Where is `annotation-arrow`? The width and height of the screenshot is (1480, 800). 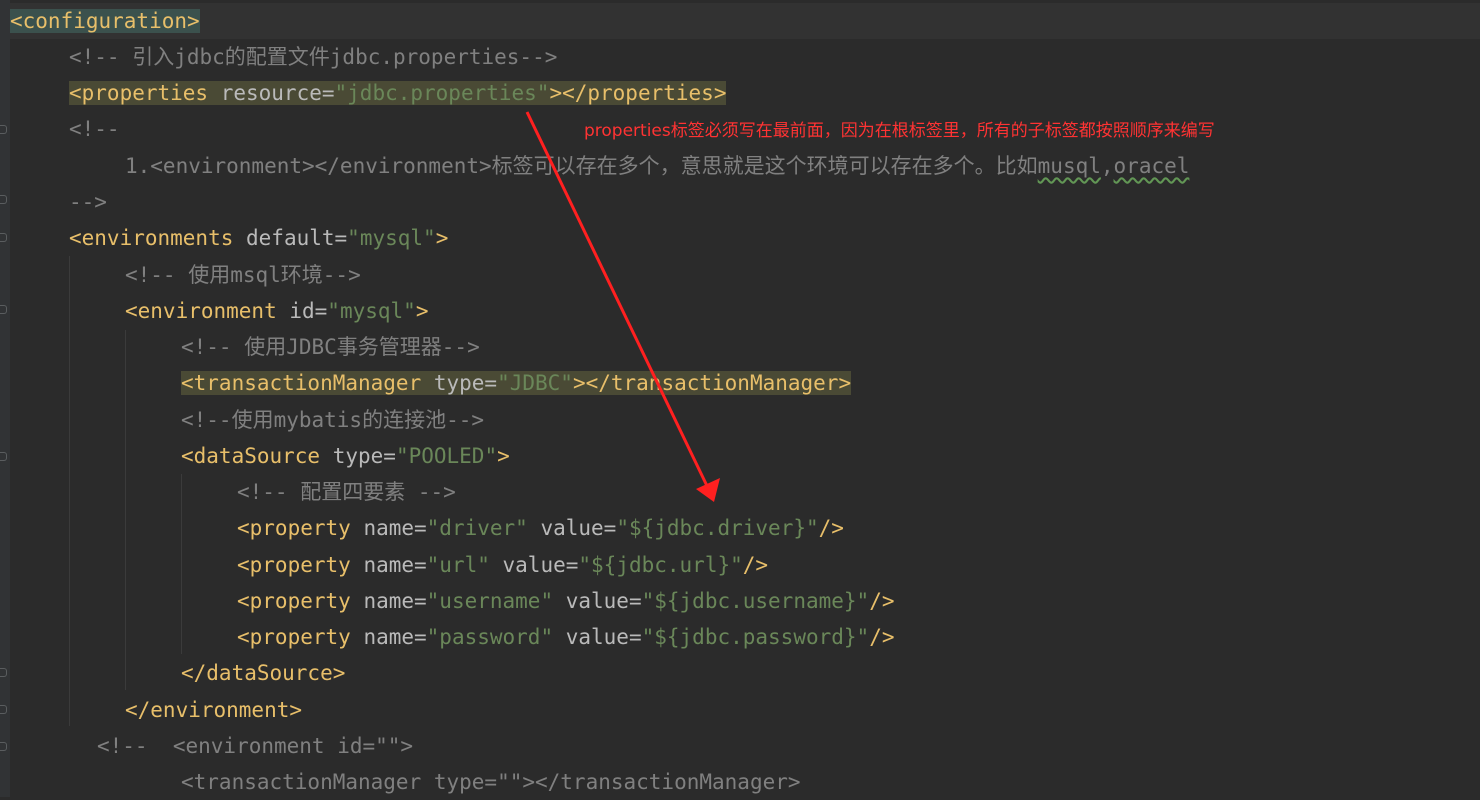
annotation-arrow is located at coordinates (622, 306).